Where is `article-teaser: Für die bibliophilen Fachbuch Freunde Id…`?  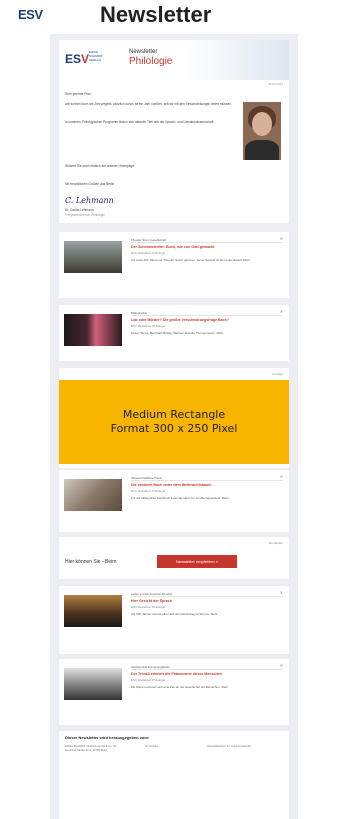
article-teaser: Für die bibliophilen Fachbuch Freunde Id… is located at coordinates (180, 498).